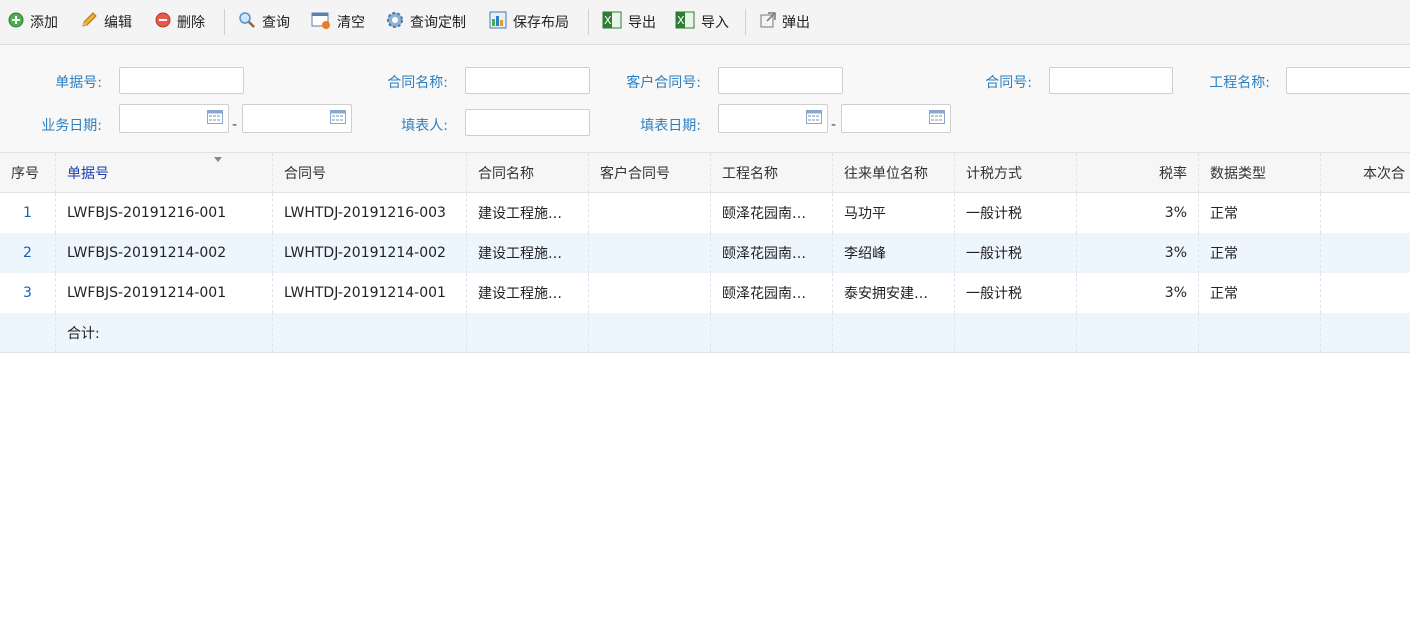 The width and height of the screenshot is (1410, 635). I want to click on edit-button: 编辑, so click(106, 22).